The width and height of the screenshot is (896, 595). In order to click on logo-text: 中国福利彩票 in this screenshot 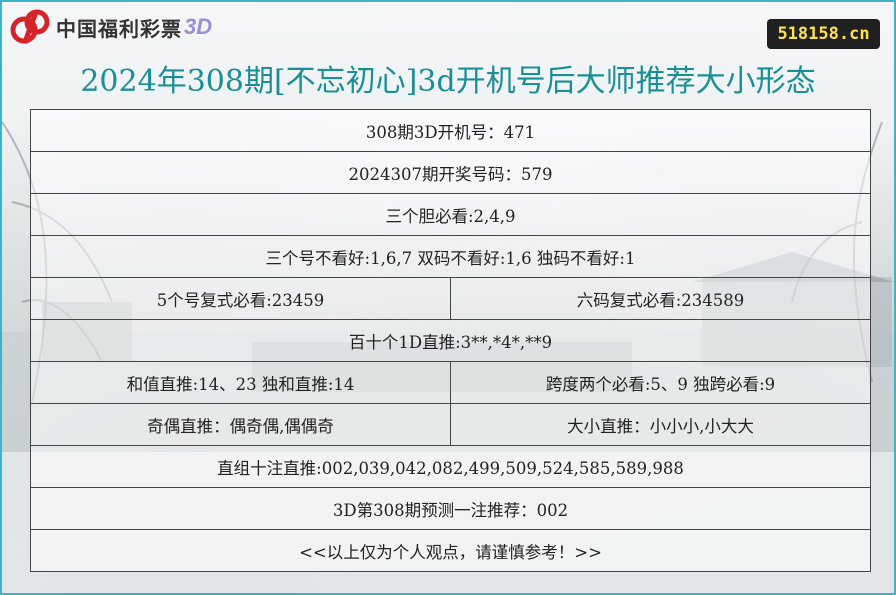, I will do `click(119, 29)`.